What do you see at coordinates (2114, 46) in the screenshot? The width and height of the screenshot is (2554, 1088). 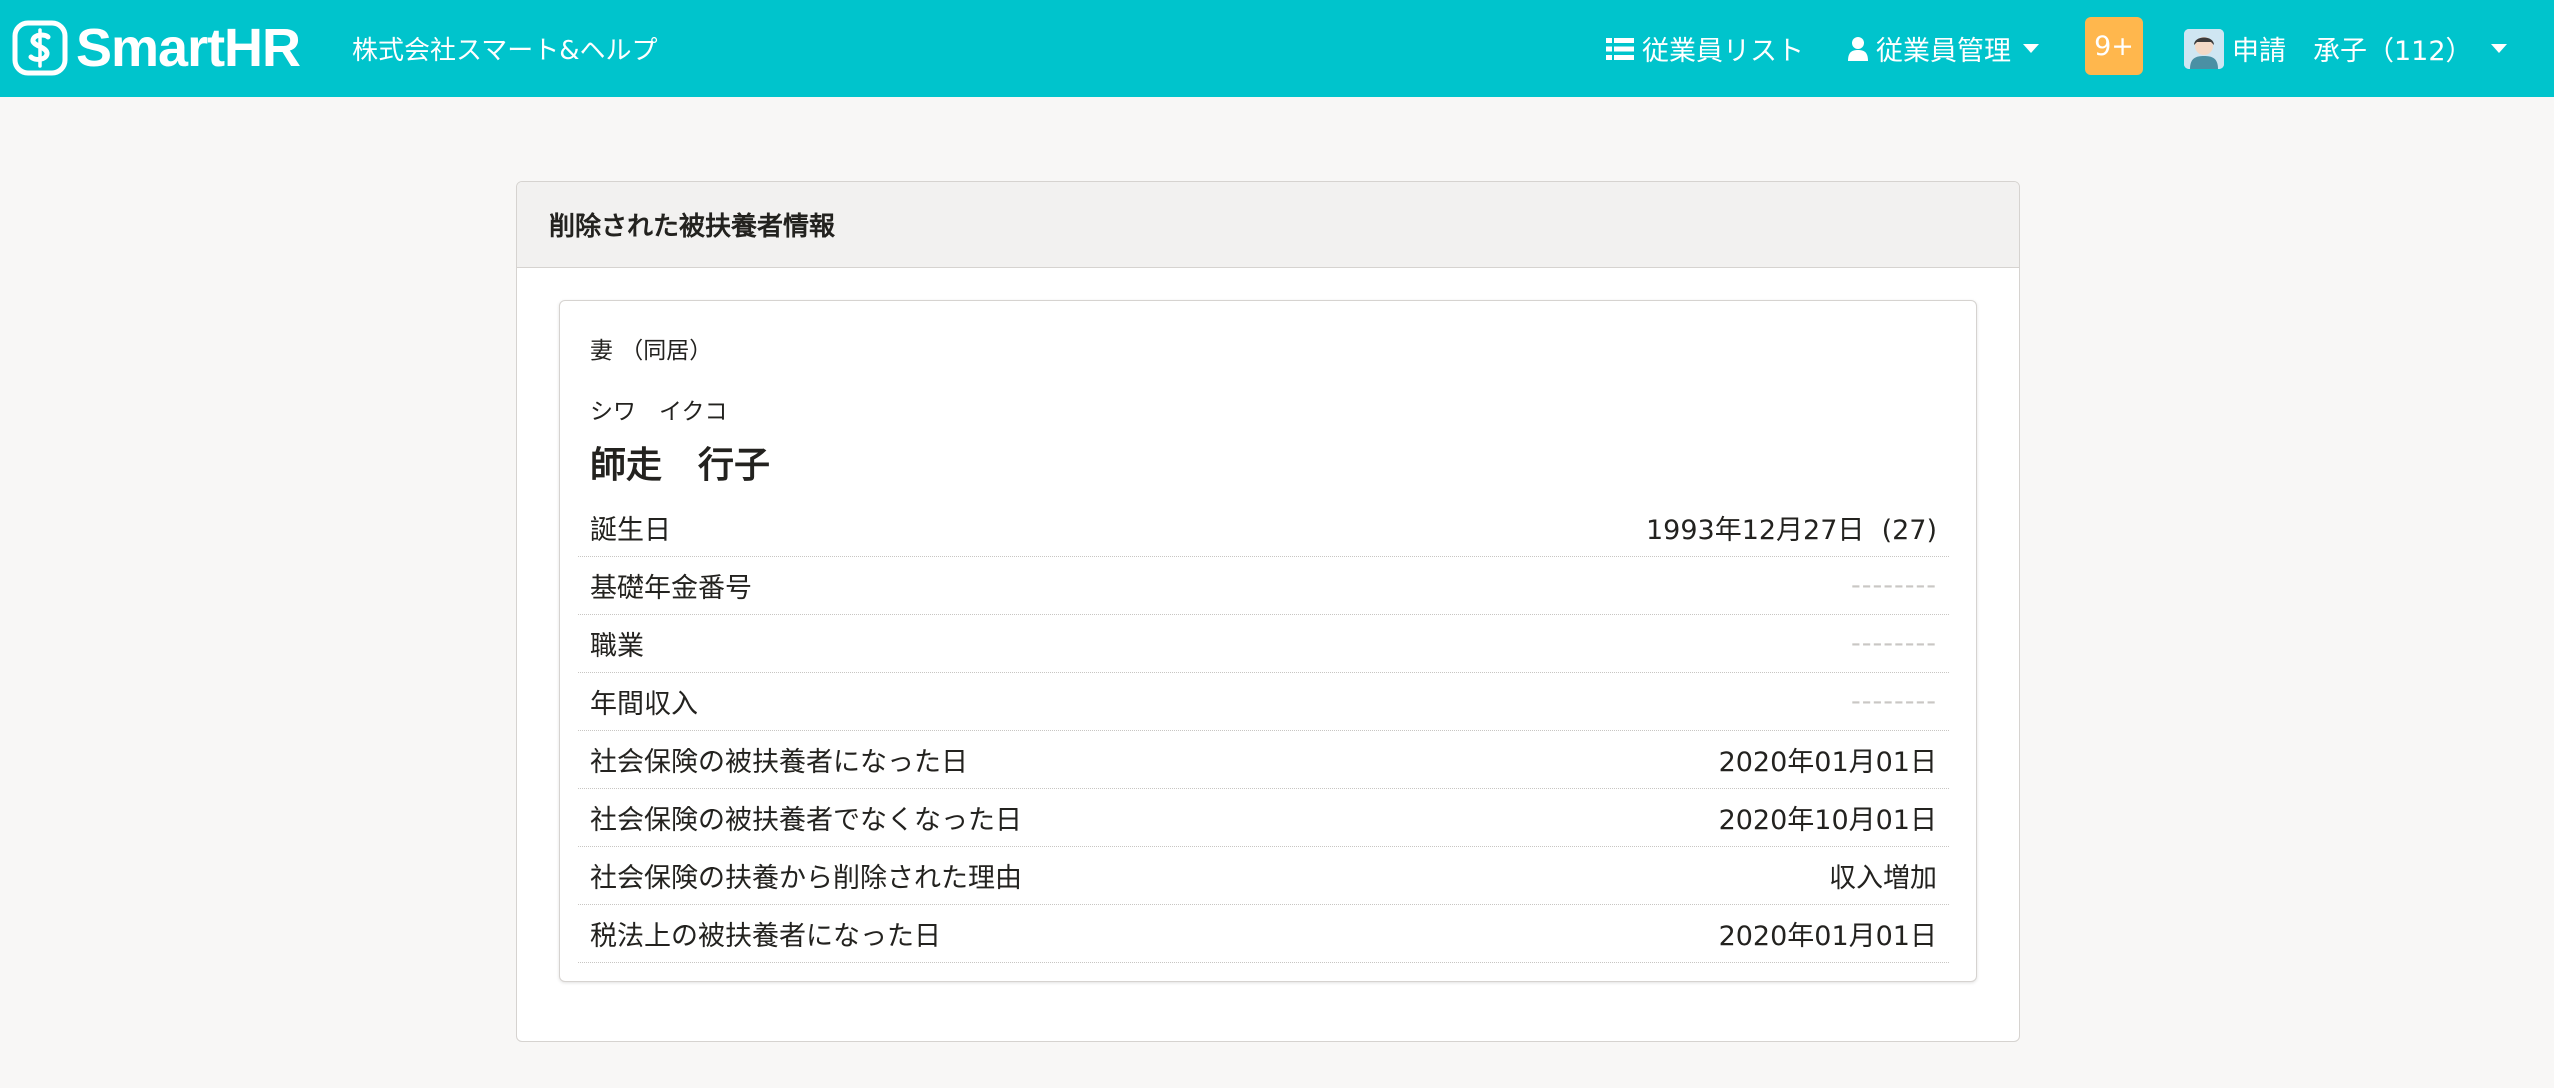 I see `notification-badge: 9+` at bounding box center [2114, 46].